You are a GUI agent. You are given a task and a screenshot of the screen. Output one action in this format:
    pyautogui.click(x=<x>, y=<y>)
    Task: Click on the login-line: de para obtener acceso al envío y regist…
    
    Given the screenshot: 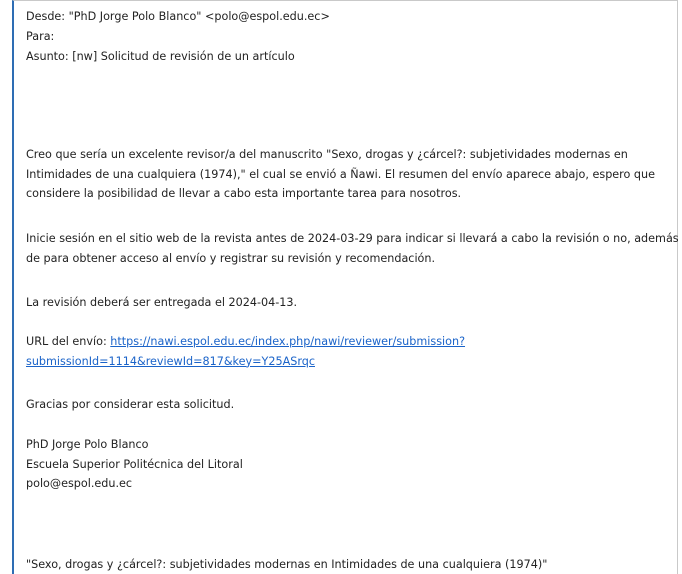 What is the action you would take?
    pyautogui.click(x=231, y=258)
    